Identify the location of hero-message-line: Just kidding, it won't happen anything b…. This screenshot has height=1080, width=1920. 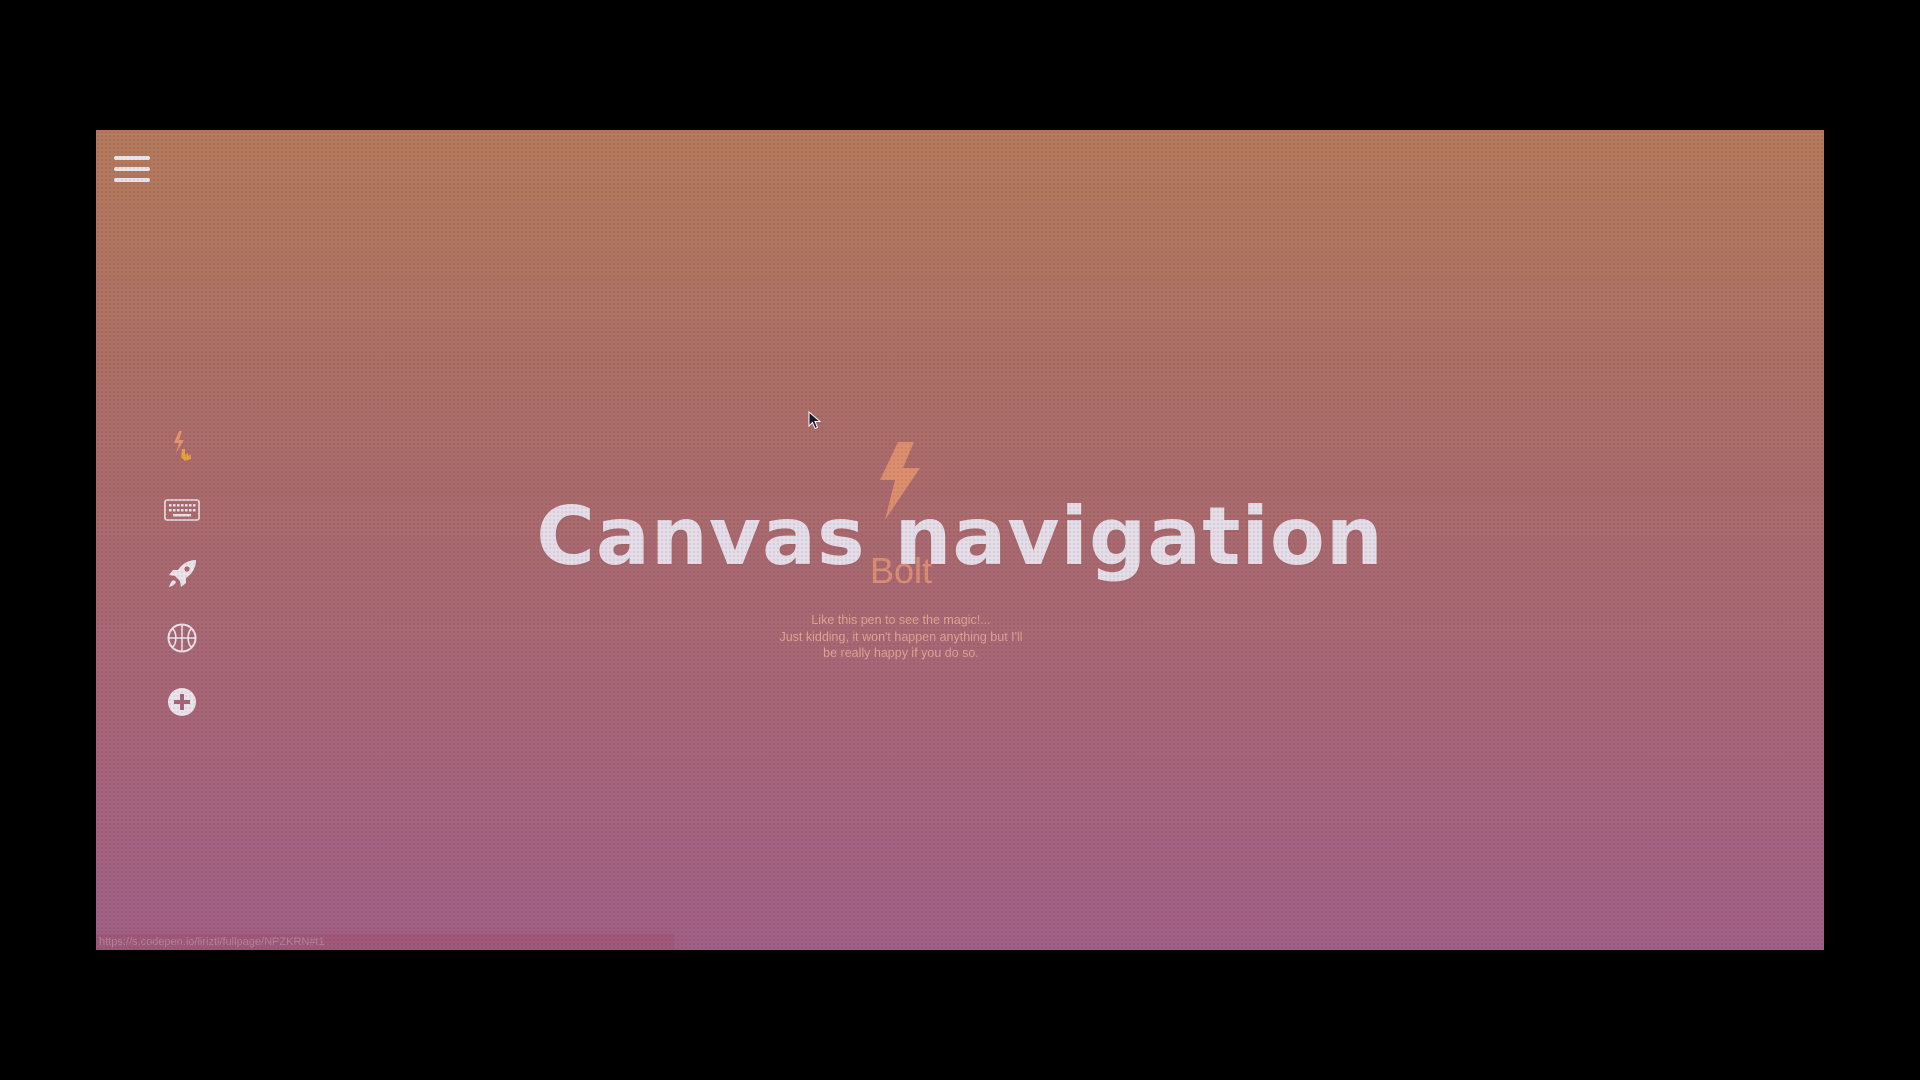
(901, 636).